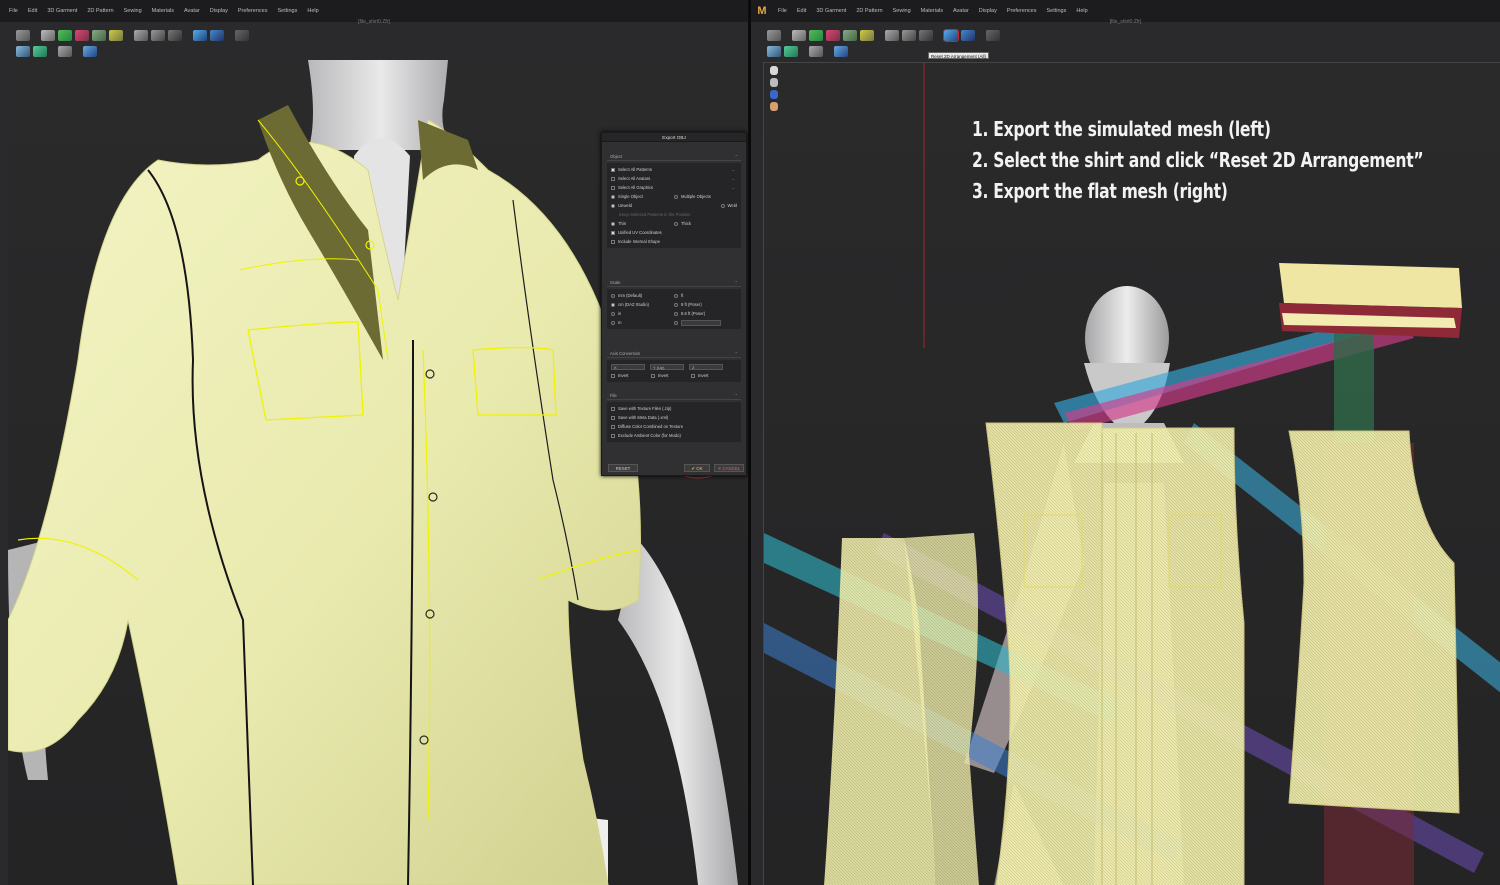 The width and height of the screenshot is (1500, 885). I want to click on z-axis-select: Z, so click(706, 366).